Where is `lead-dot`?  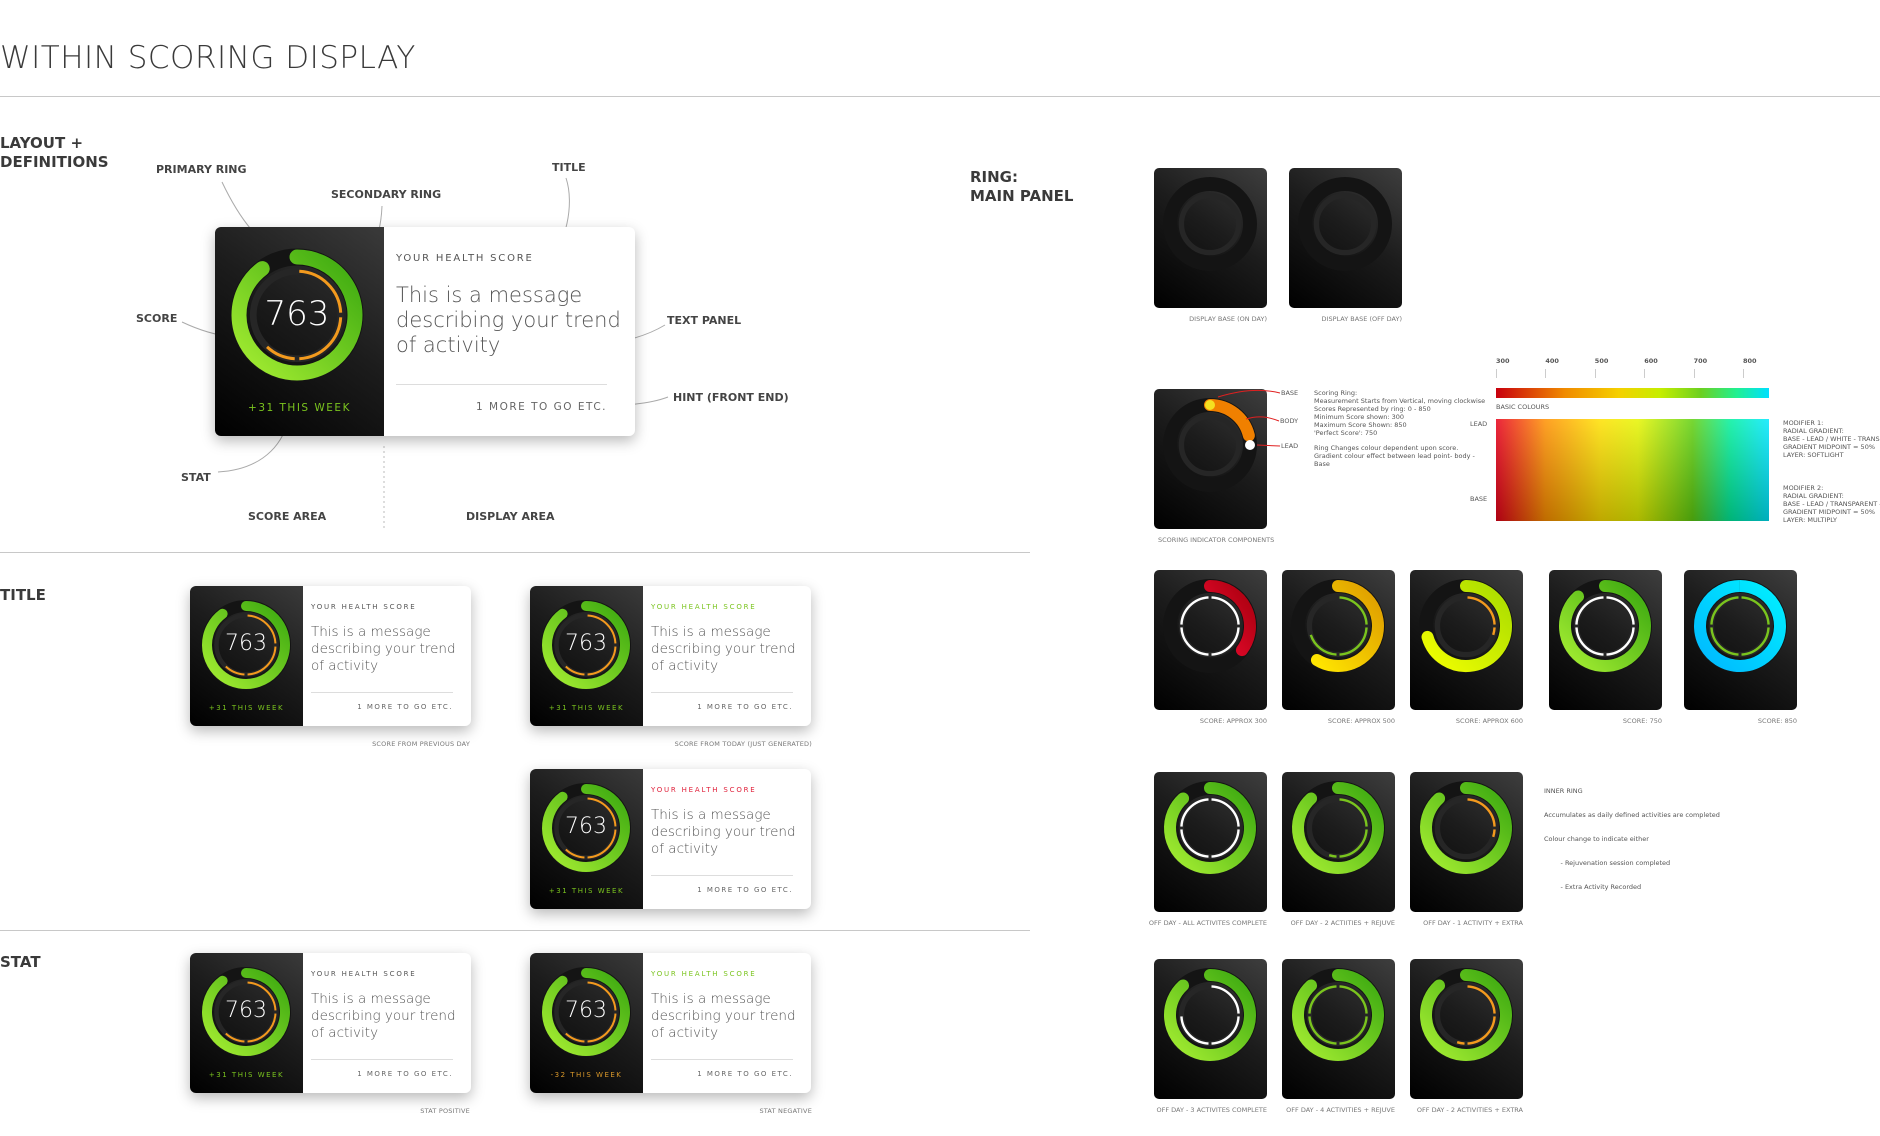 lead-dot is located at coordinates (1250, 445).